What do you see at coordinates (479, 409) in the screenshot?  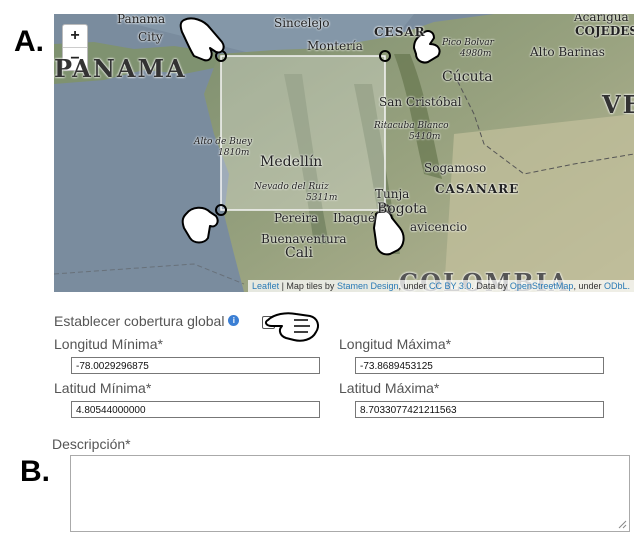 I see `lat-max-input: 8.7033077421211563` at bounding box center [479, 409].